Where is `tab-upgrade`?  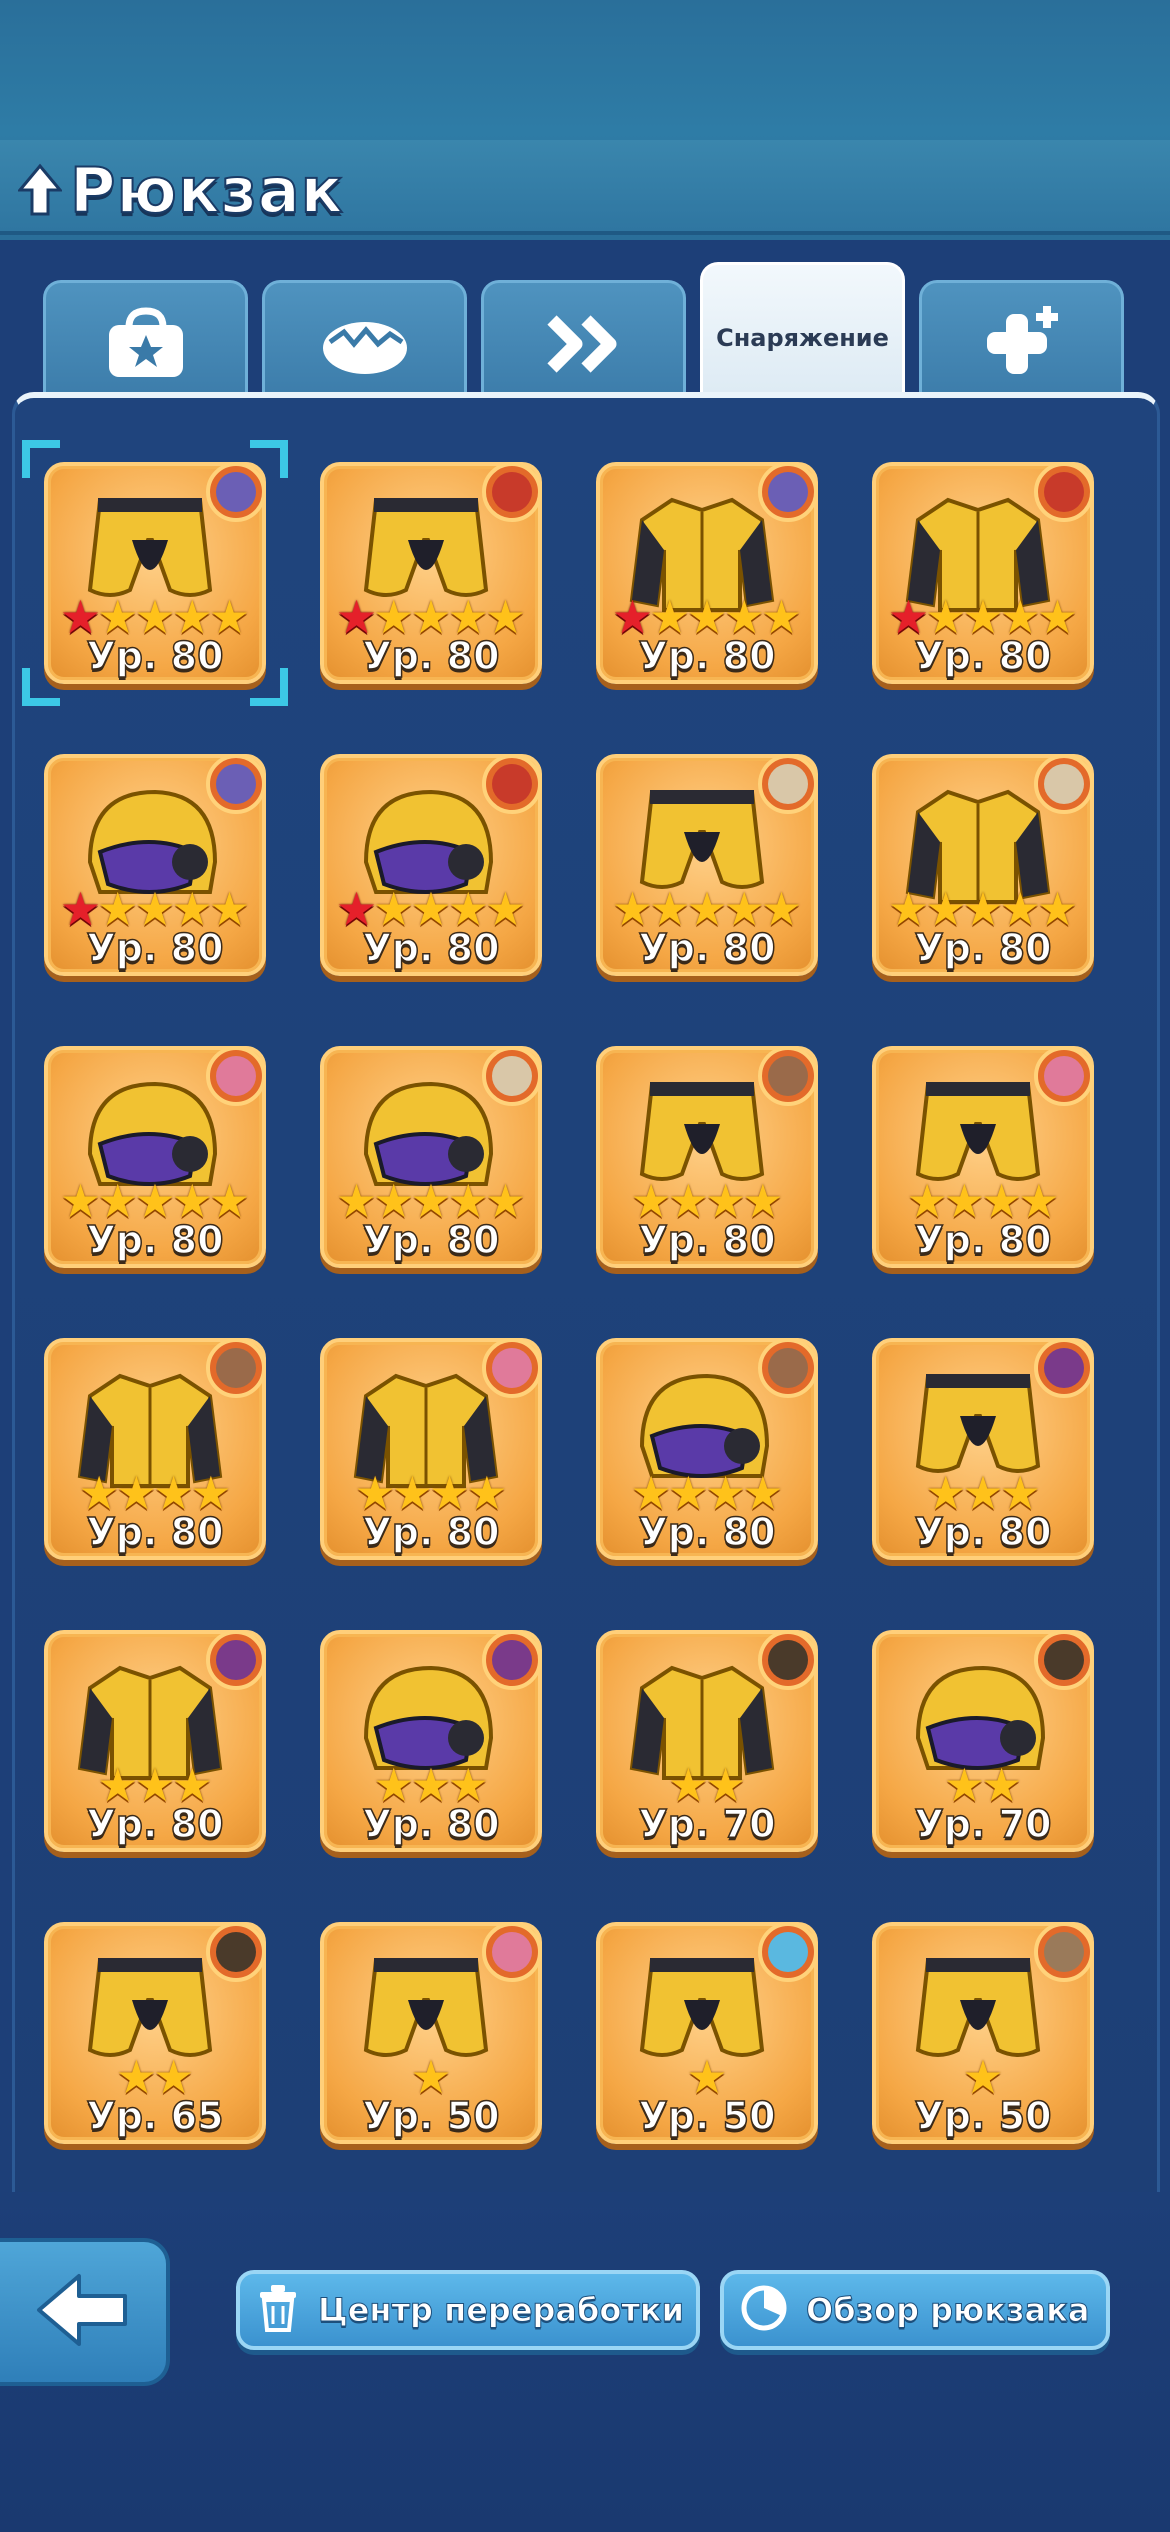 tab-upgrade is located at coordinates (583, 345).